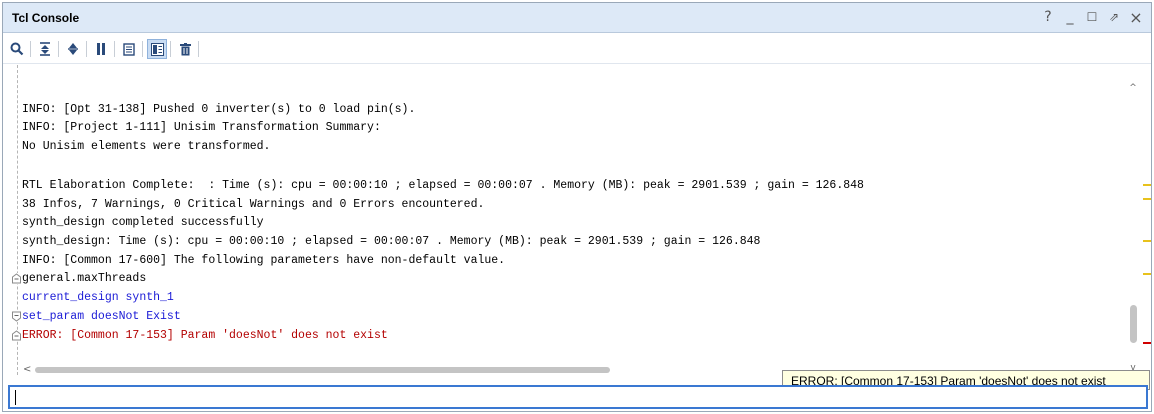 The height and width of the screenshot is (414, 1154). What do you see at coordinates (146, 146) in the screenshot?
I see `console-line: No Unisim elements were transformed.` at bounding box center [146, 146].